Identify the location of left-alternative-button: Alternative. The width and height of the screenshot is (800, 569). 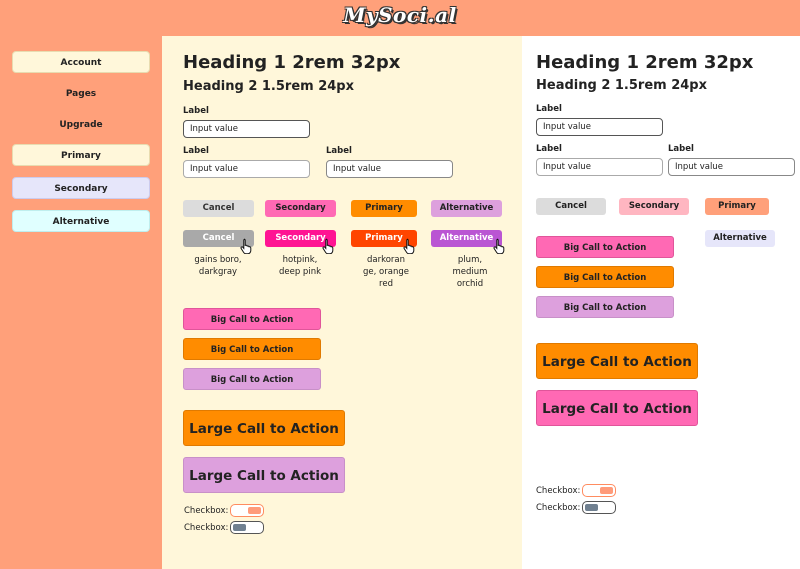
(466, 208).